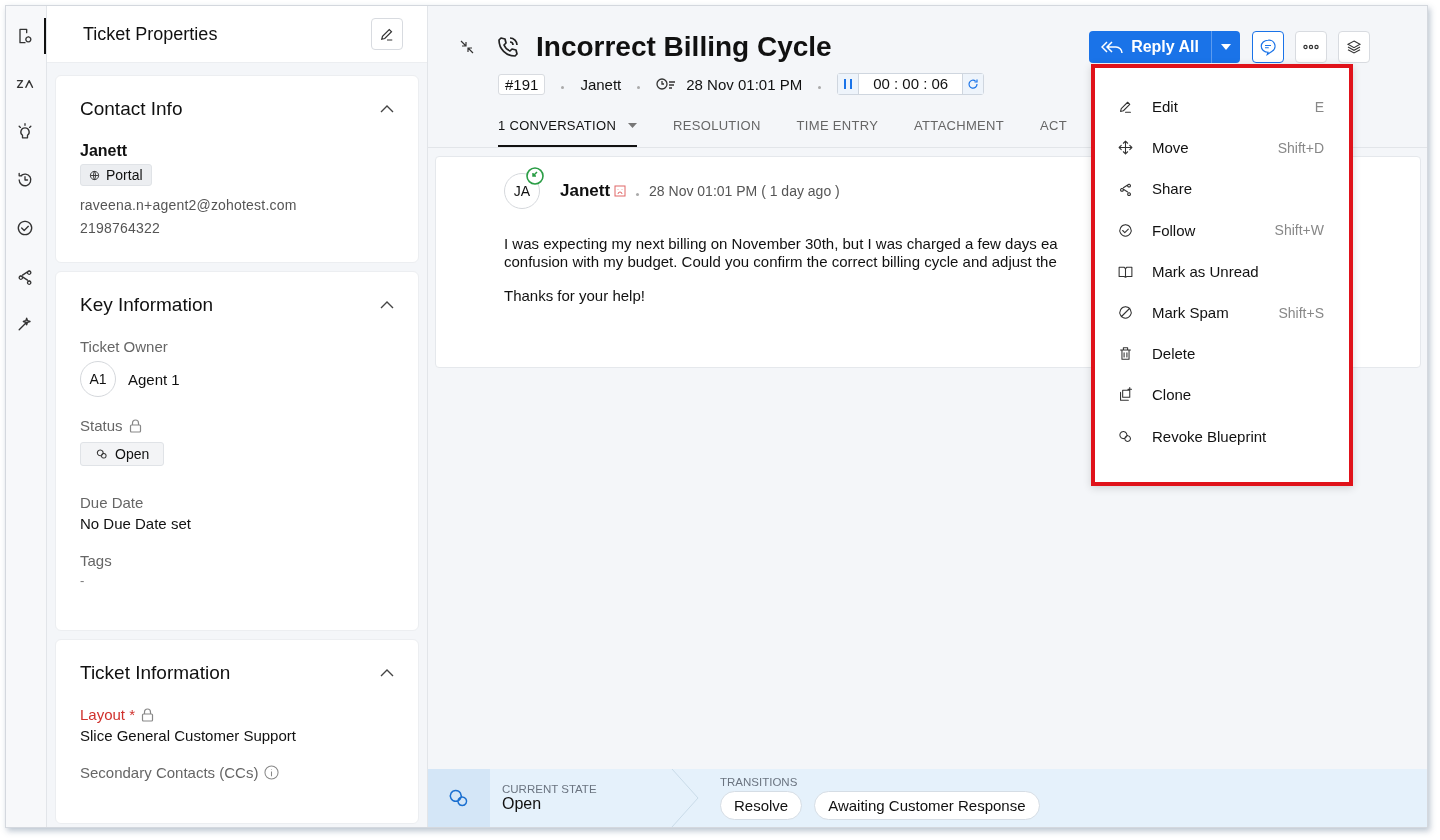 The image size is (1440, 840). I want to click on menu-item: Mark as Unread, so click(1222, 271).